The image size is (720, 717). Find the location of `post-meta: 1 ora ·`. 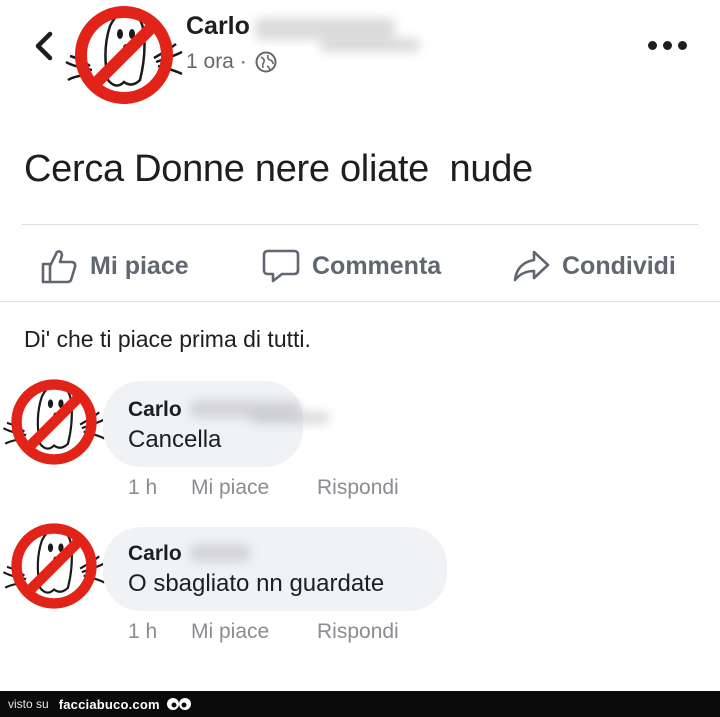

post-meta: 1 ora · is located at coordinates (231, 62).